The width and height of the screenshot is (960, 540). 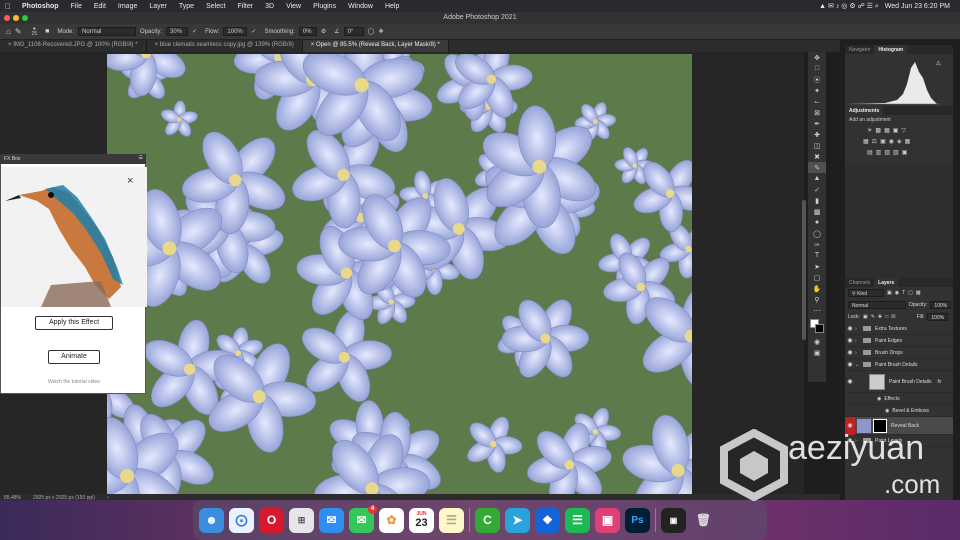 What do you see at coordinates (817, 341) in the screenshot?
I see `quick-mask-icon: ◉` at bounding box center [817, 341].